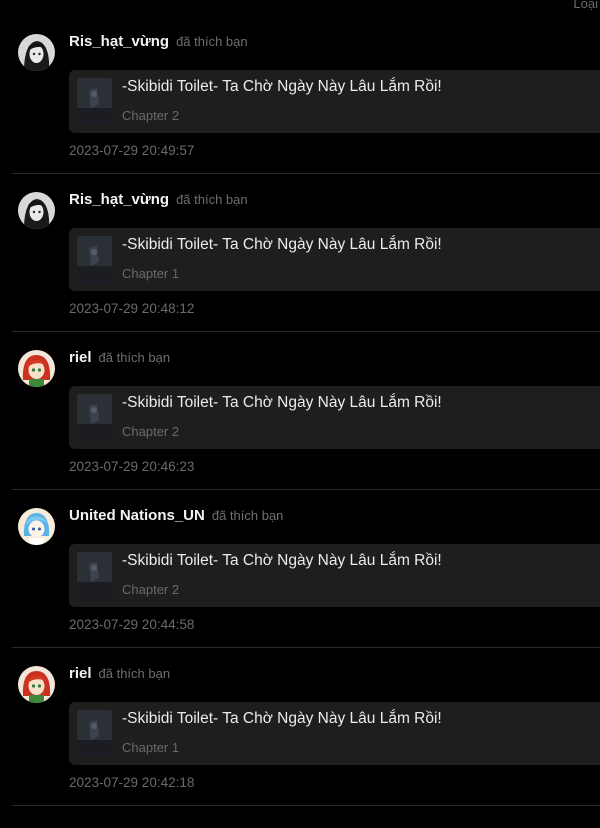 The height and width of the screenshot is (828, 600). Describe the element at coordinates (132, 308) in the screenshot. I see `timestamp: 2023-07-29 20:48:12` at that location.